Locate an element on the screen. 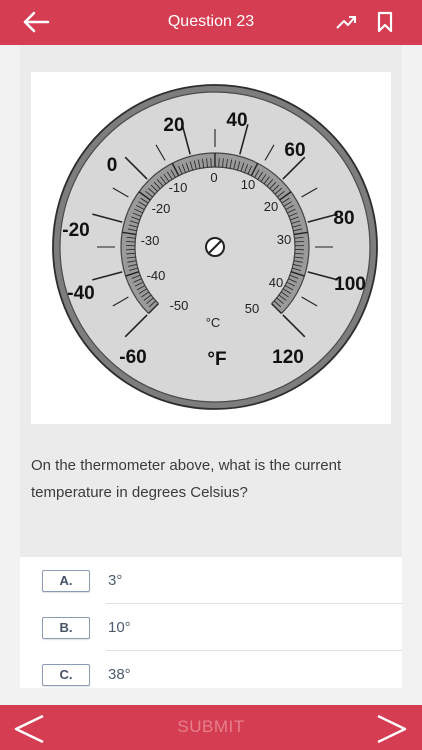  answer-option-c: C. 38° is located at coordinates (211, 670).